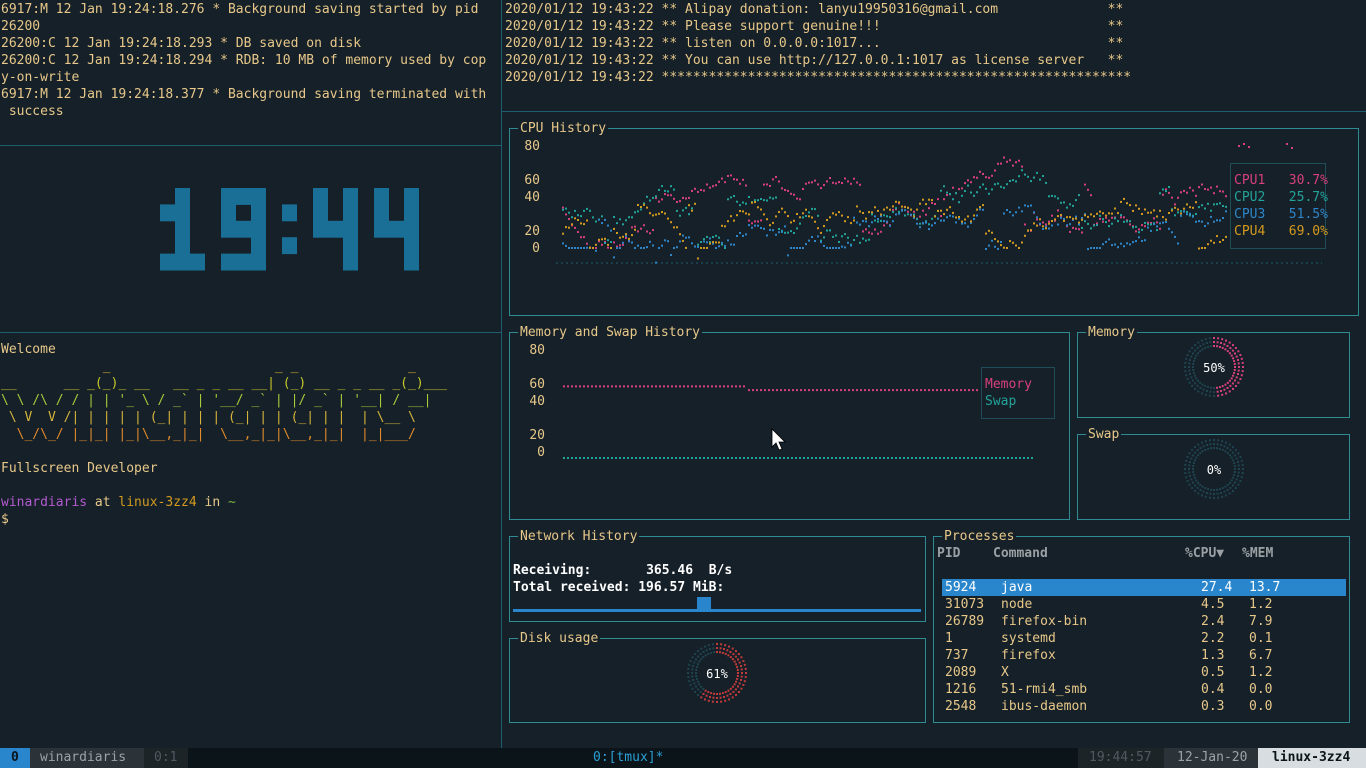 Image resolution: width=1366 pixels, height=768 pixels. Describe the element at coordinates (1120, 757) in the screenshot. I see `status-time: 19:44:57` at that location.